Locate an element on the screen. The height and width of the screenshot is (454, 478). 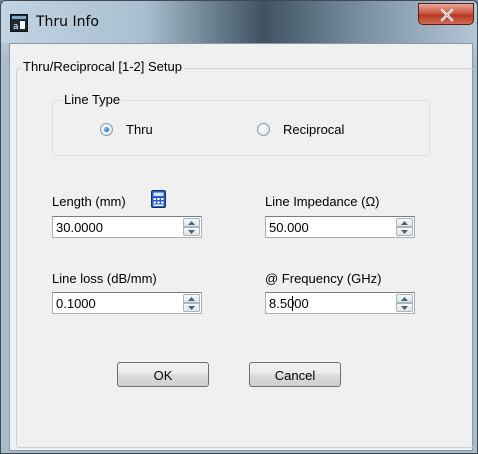
calculator-icon is located at coordinates (158, 200).